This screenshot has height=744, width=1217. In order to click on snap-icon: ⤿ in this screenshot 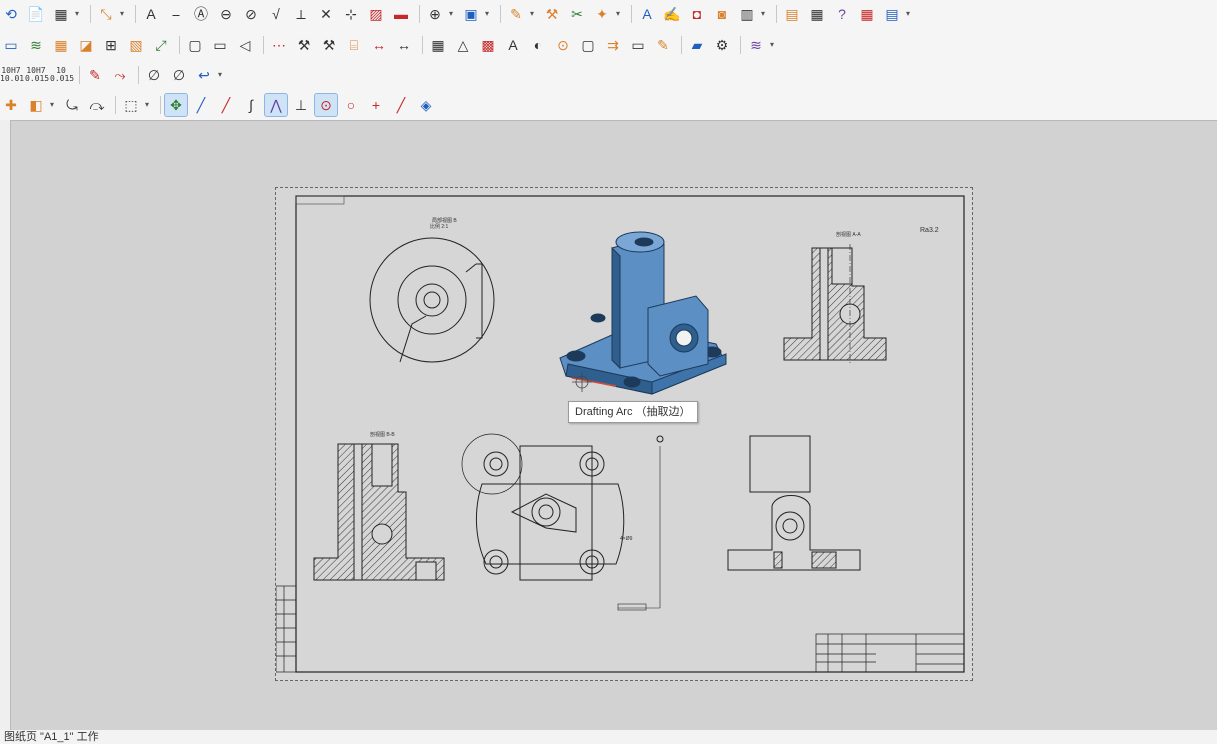, I will do `click(72, 105)`.